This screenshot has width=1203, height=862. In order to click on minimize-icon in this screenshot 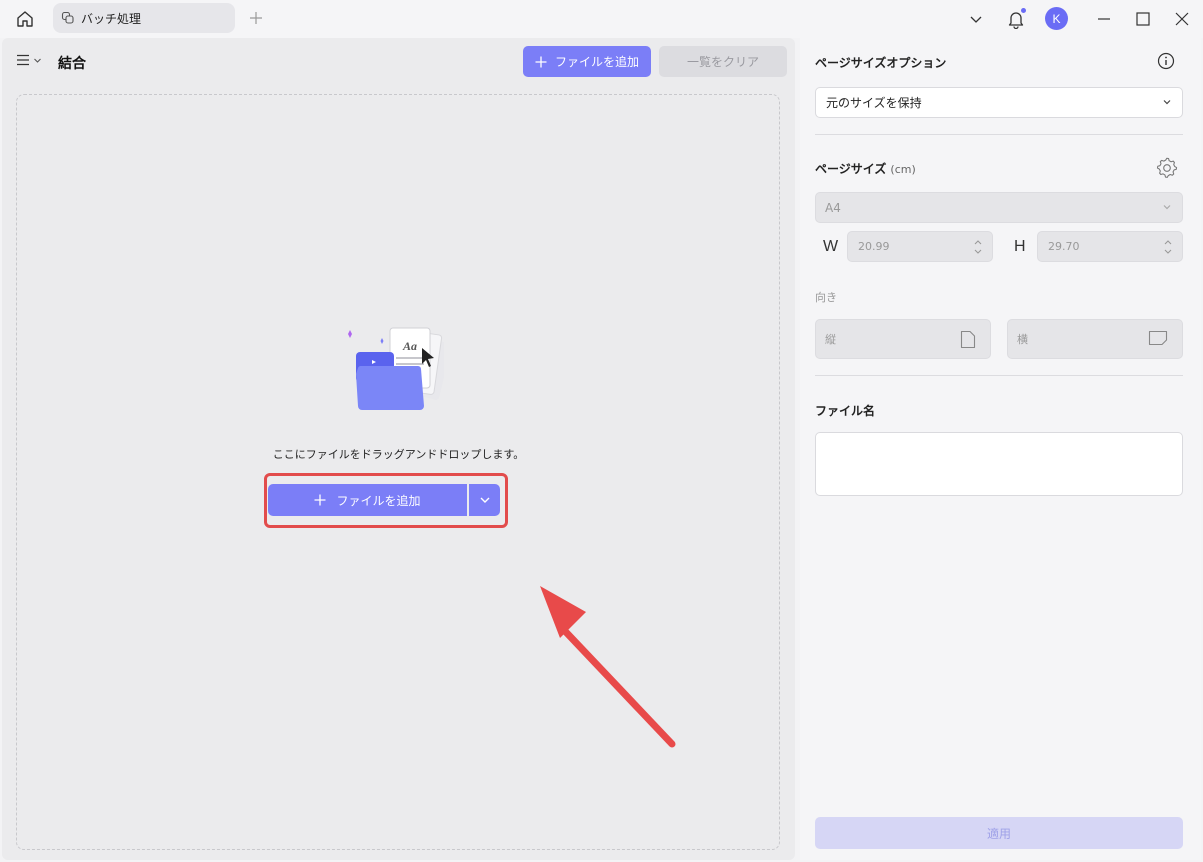, I will do `click(1104, 19)`.